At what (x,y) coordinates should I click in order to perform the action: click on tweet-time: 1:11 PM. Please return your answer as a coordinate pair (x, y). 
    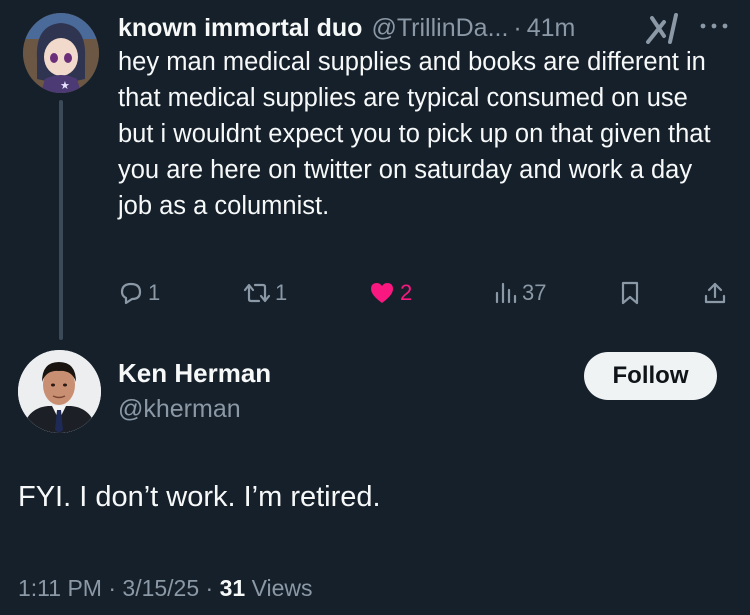
    Looking at the image, I should click on (60, 588).